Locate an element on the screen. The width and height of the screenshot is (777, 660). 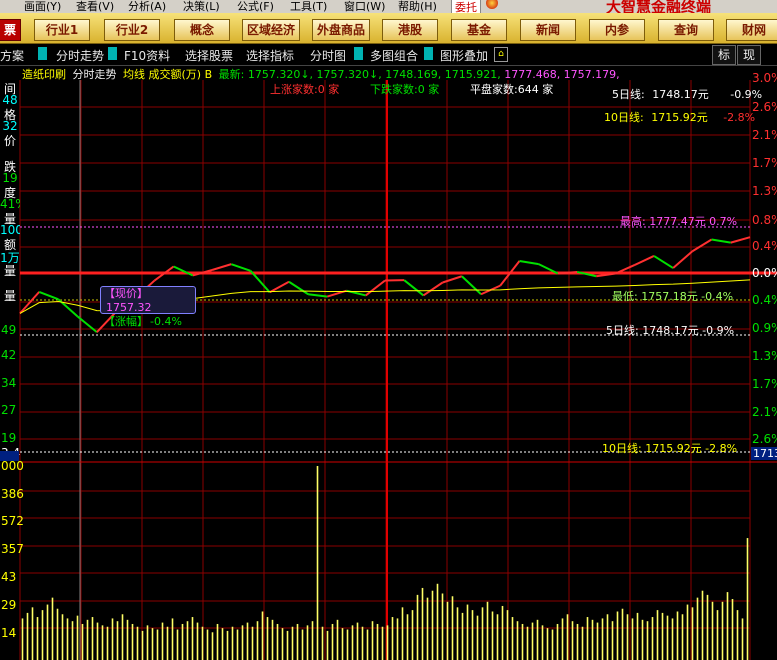
left-item: 41% is located at coordinates (10, 204).